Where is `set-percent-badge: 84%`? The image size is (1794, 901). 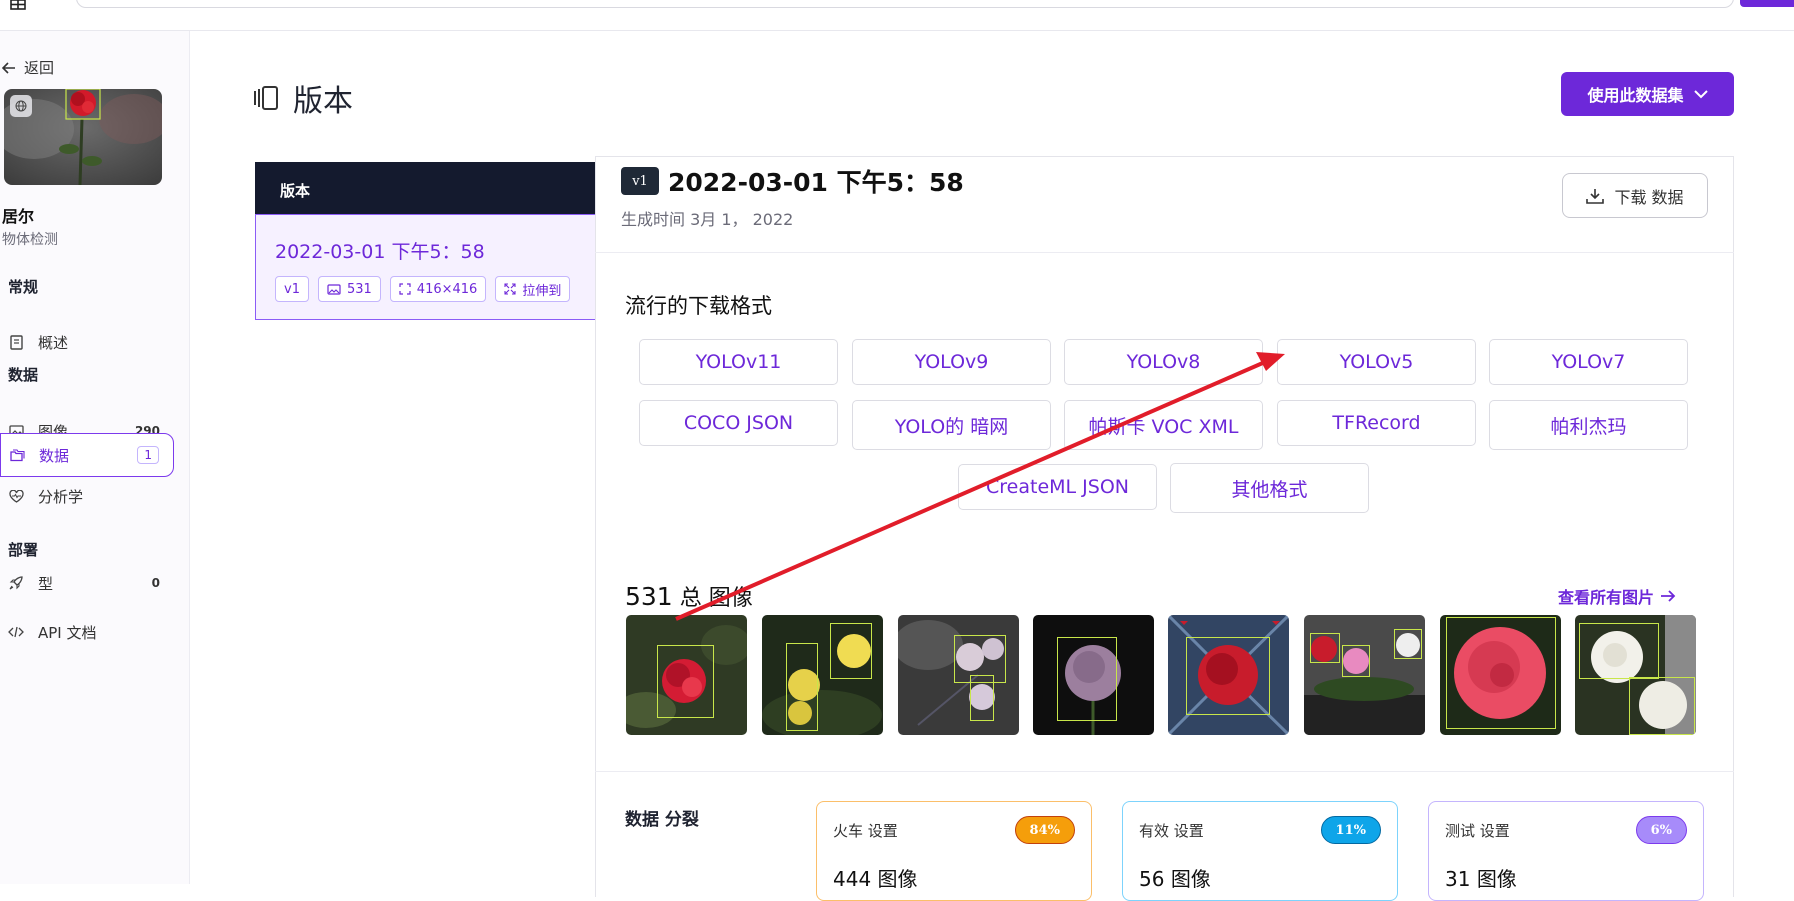
set-percent-badge: 84% is located at coordinates (1044, 830).